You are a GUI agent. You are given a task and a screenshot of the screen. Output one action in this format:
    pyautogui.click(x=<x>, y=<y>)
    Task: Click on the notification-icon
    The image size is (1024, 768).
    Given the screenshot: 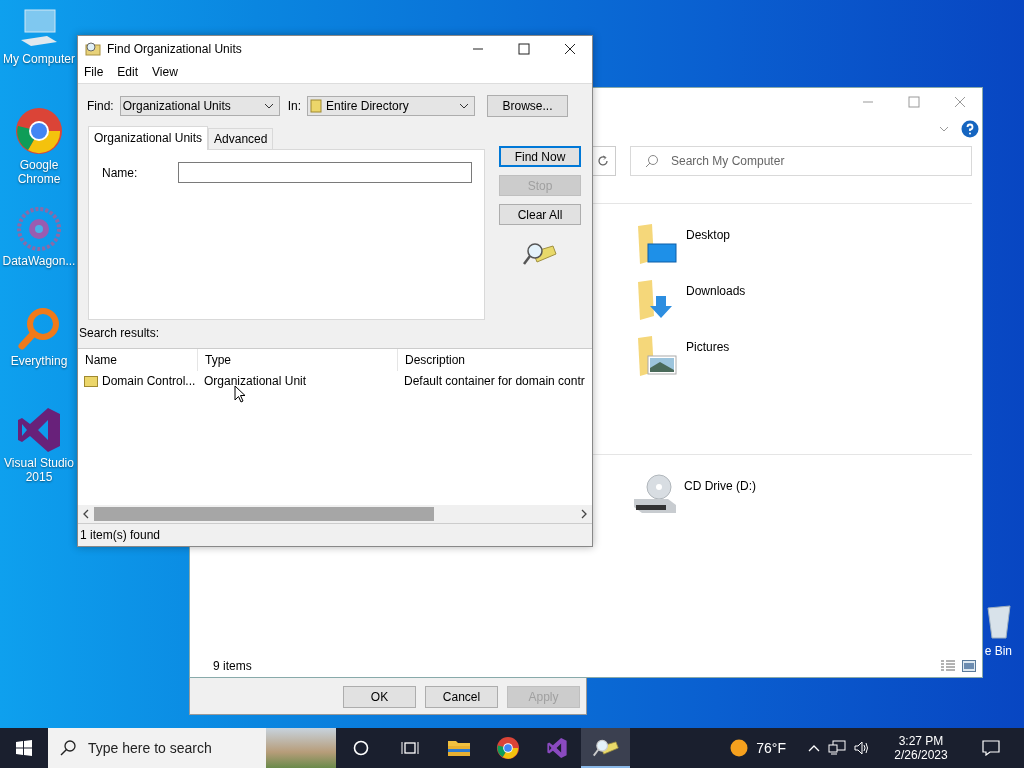 What is the action you would take?
    pyautogui.click(x=991, y=748)
    